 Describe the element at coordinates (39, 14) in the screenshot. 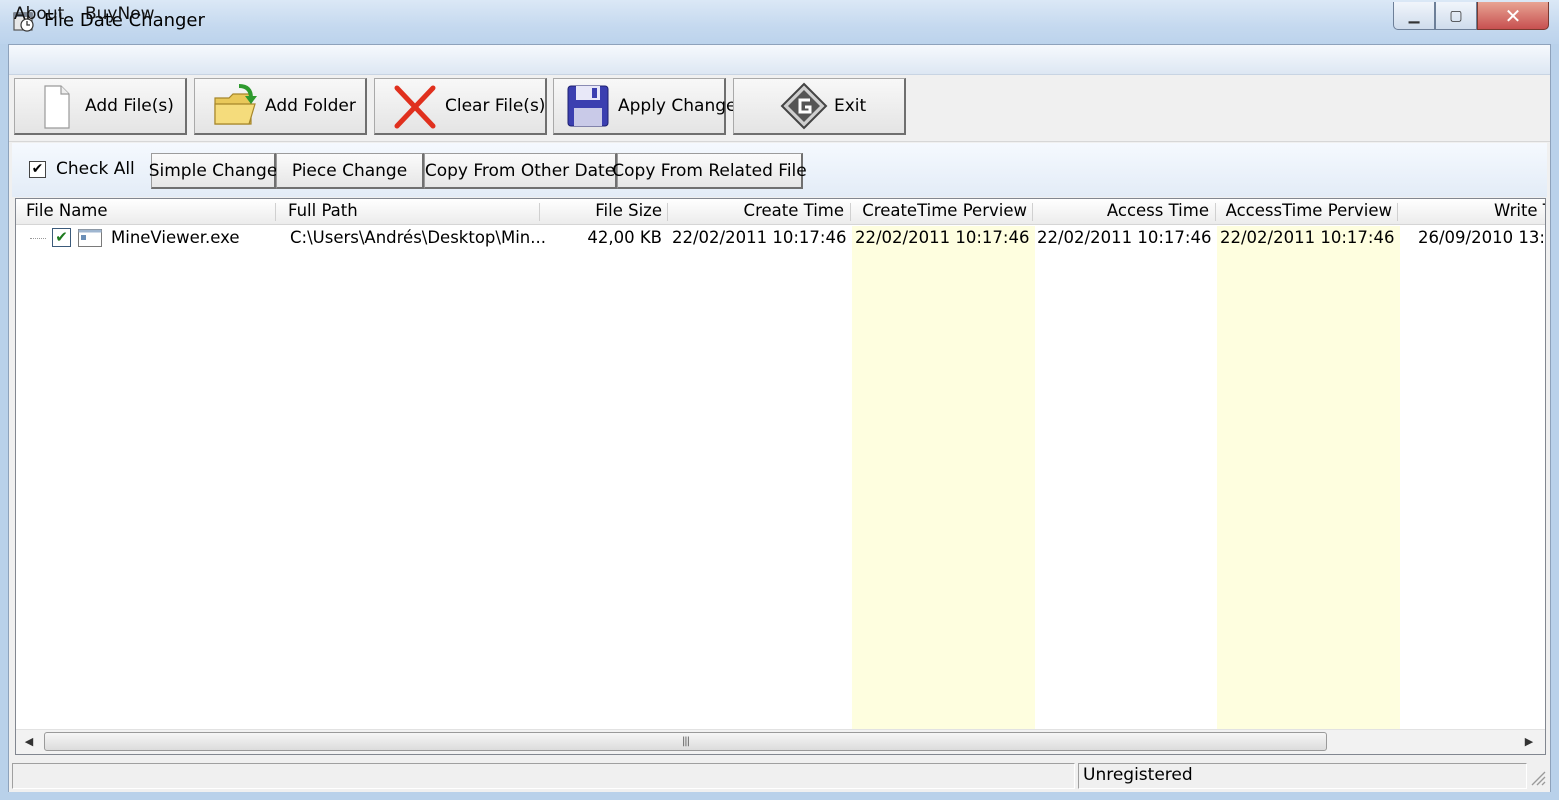

I see `menu-about: About` at that location.